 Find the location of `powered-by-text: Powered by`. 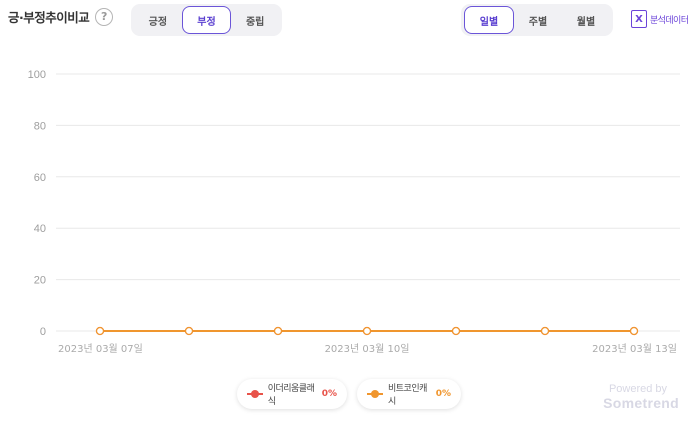

powered-by-text: Powered by is located at coordinates (638, 389).